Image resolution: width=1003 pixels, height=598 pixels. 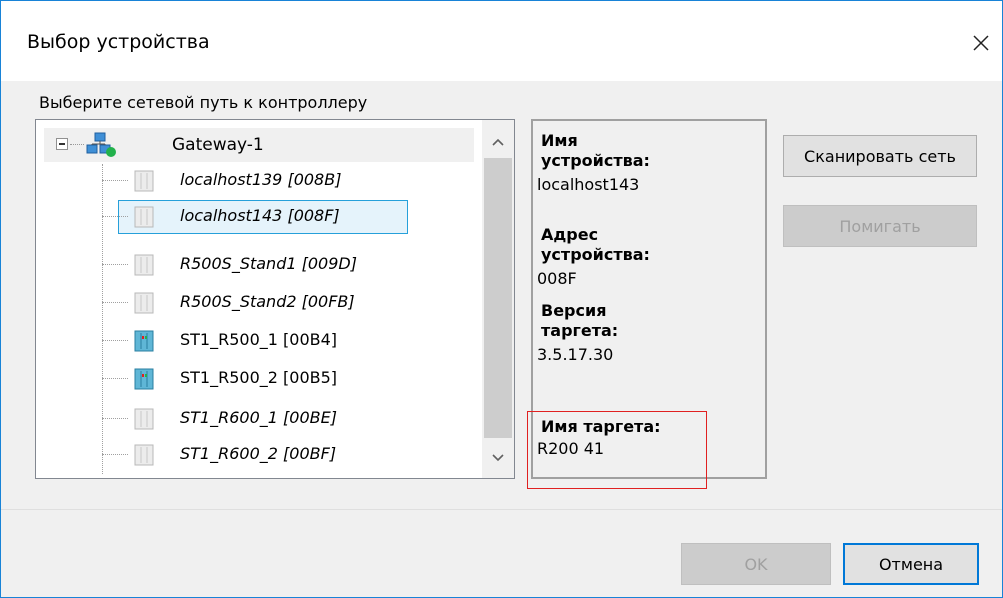 What do you see at coordinates (260, 215) in the screenshot?
I see `tree-item-label: localhost143 [008F]` at bounding box center [260, 215].